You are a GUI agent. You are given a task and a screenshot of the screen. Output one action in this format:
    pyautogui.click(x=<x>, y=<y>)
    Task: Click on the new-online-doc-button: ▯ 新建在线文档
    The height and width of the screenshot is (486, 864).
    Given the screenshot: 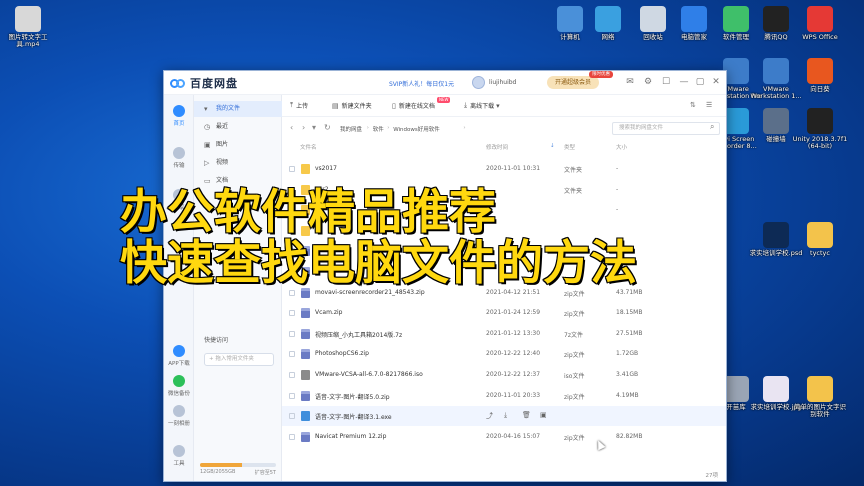 What is the action you would take?
    pyautogui.click(x=413, y=106)
    